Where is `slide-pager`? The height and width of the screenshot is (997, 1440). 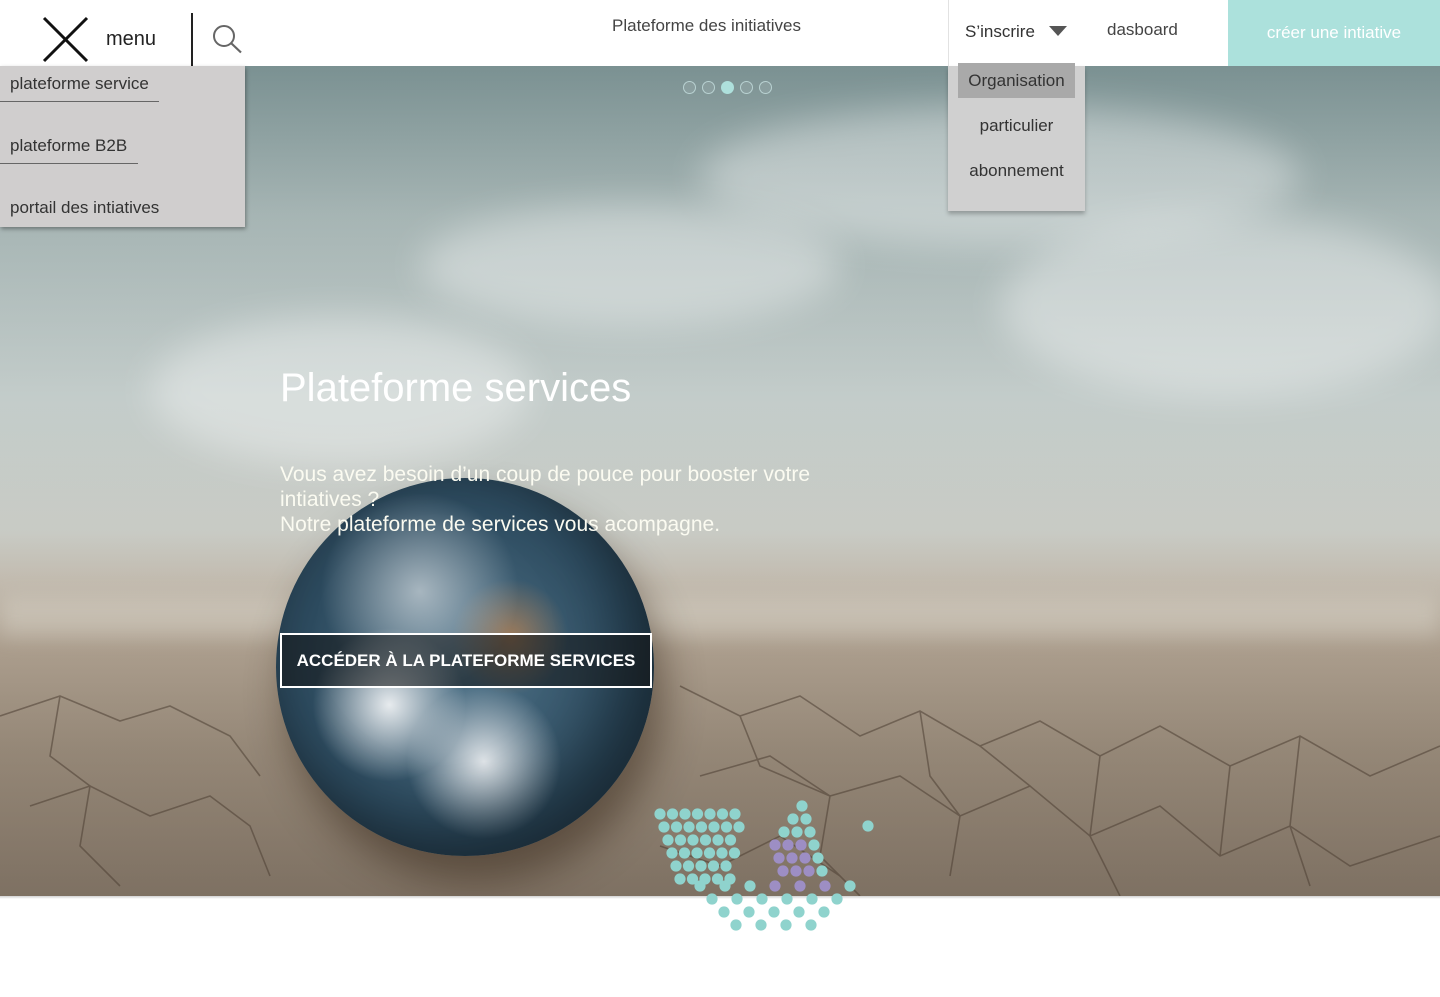
slide-pager is located at coordinates (727, 87).